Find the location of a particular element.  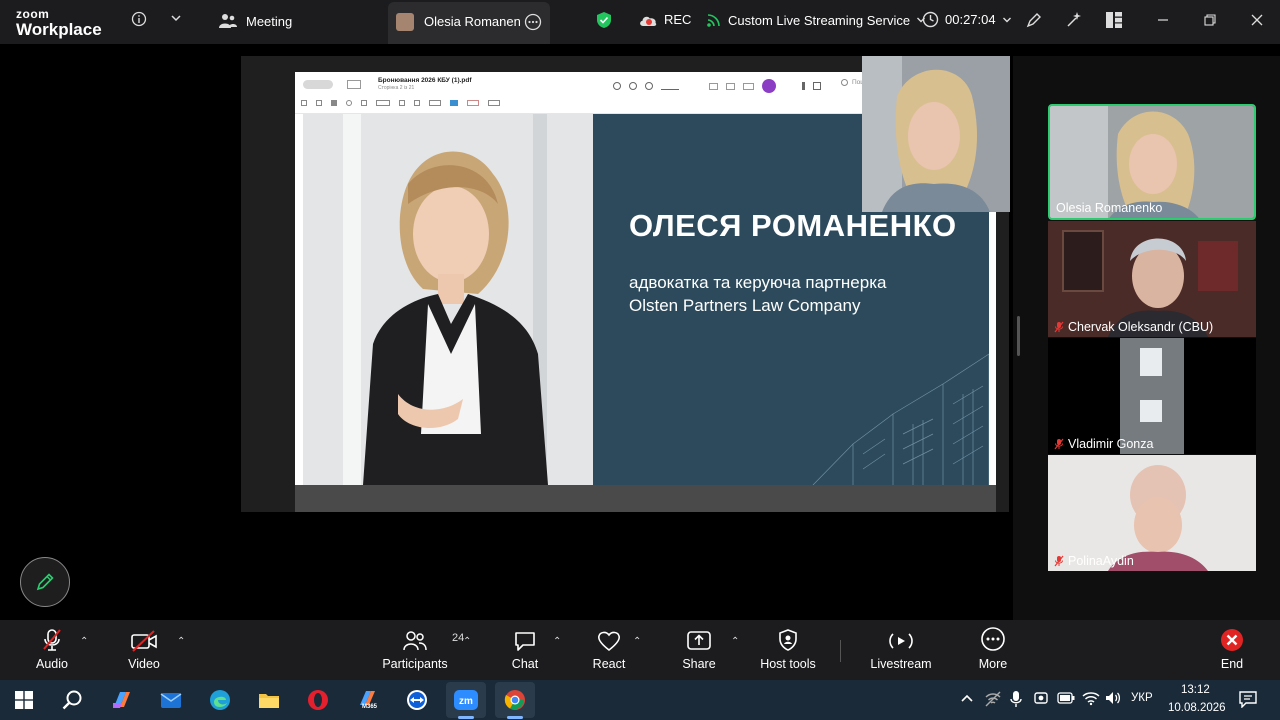

video-tile-polina: PolinaAydin is located at coordinates (1152, 513).